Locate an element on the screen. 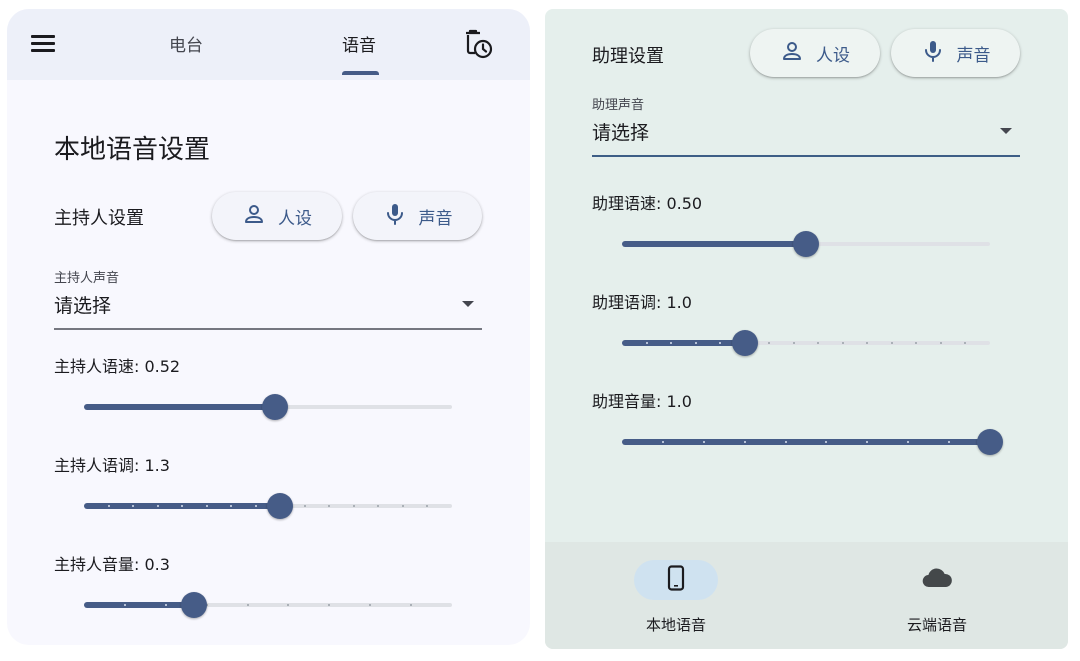 The height and width of the screenshot is (661, 1080). assistant-pitch-label: 助理语调: 1.0 is located at coordinates (642, 302).